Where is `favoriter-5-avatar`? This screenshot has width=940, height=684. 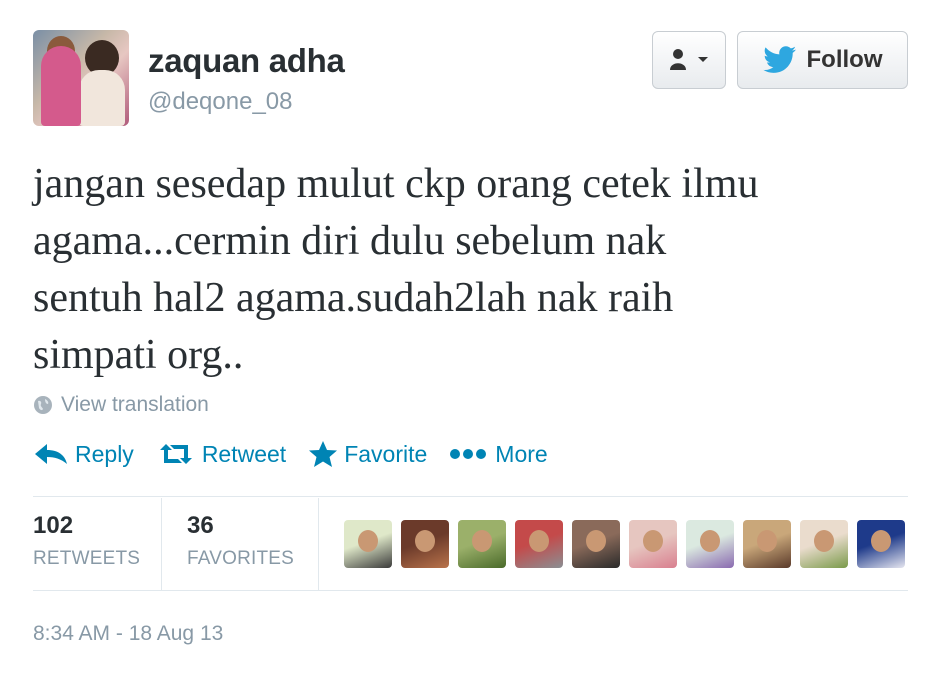
favoriter-5-avatar is located at coordinates (596, 544).